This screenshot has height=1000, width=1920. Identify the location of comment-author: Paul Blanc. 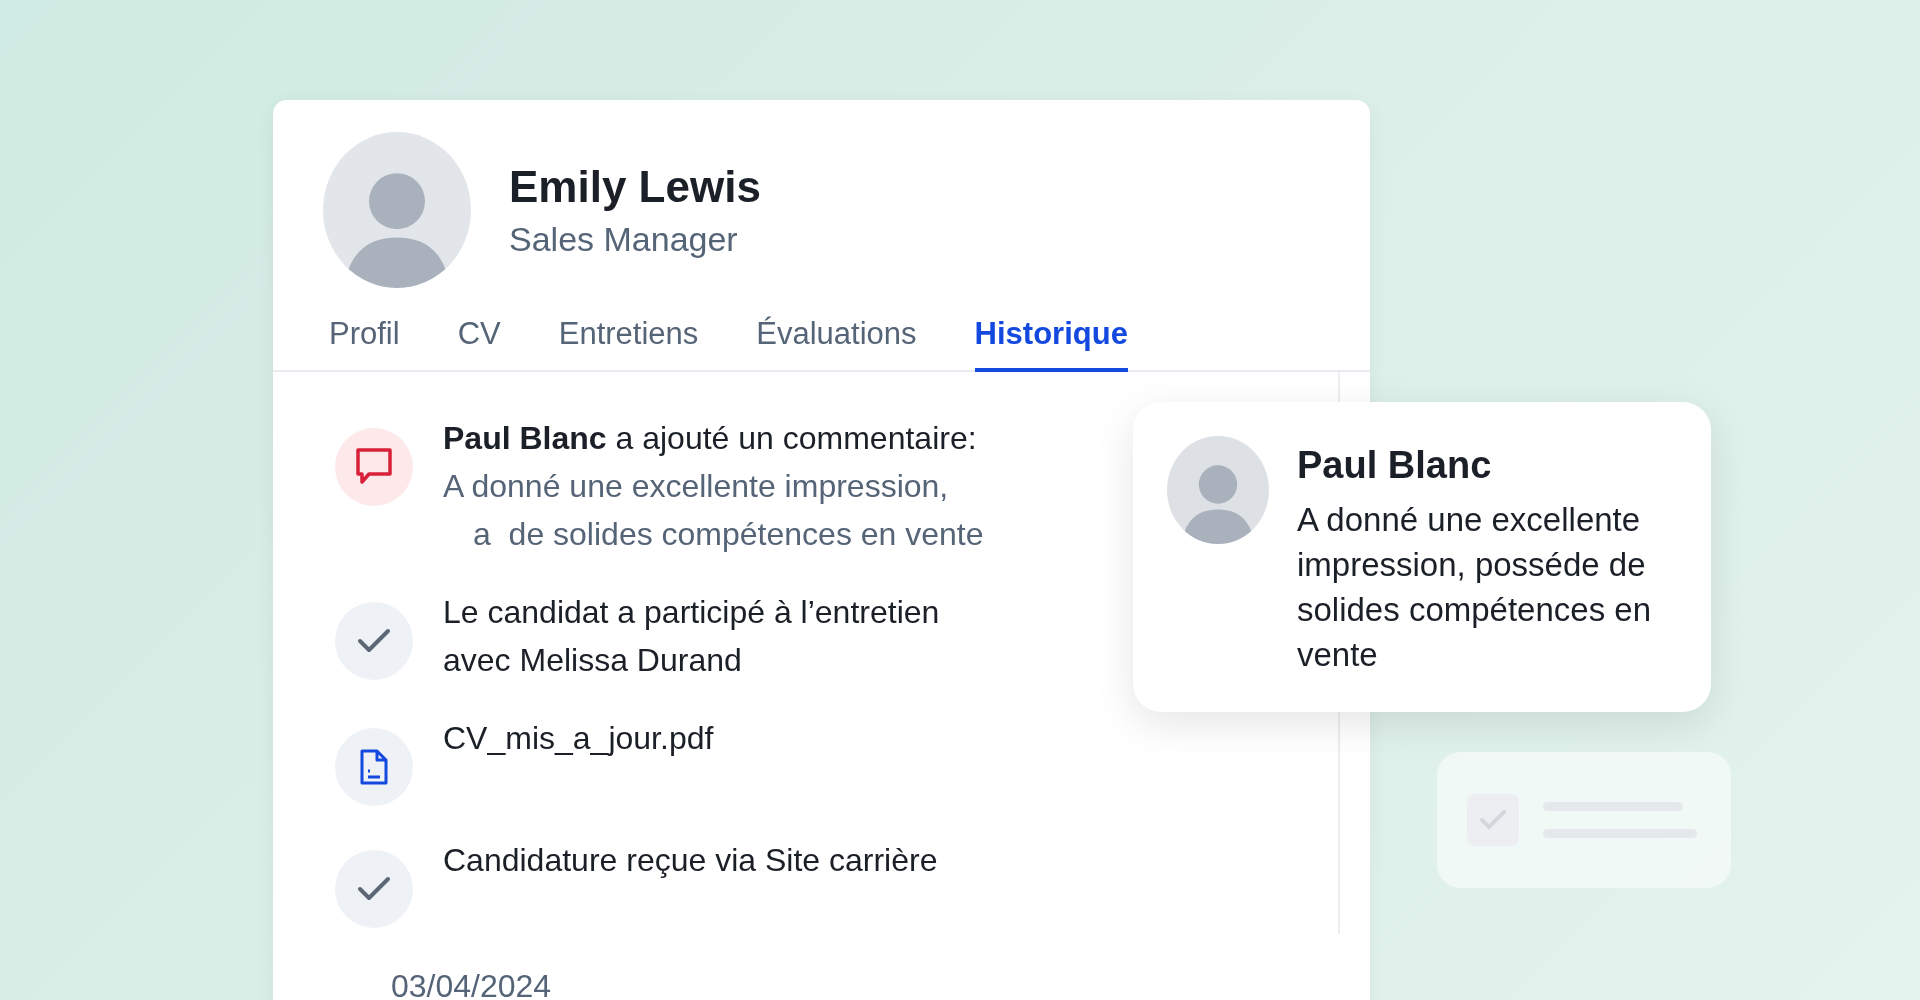
(1395, 465).